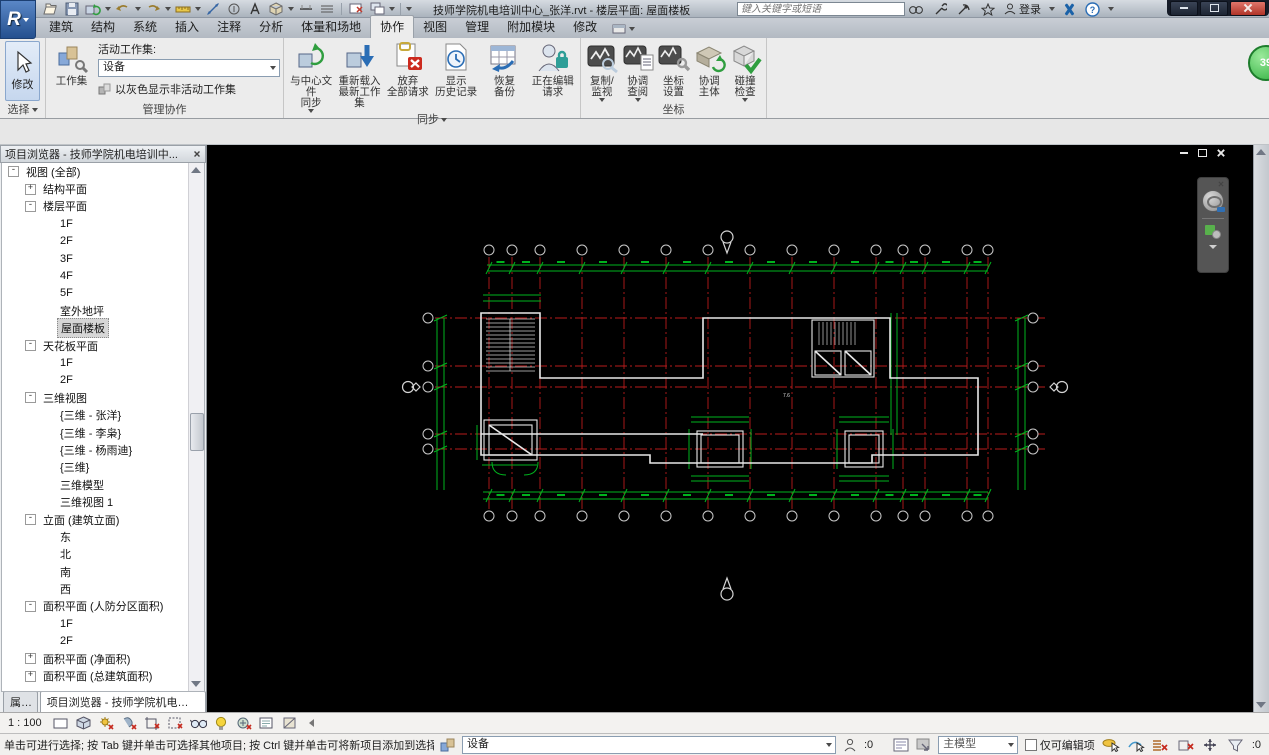  I want to click on ribbon-state-toggle, so click(624, 29).